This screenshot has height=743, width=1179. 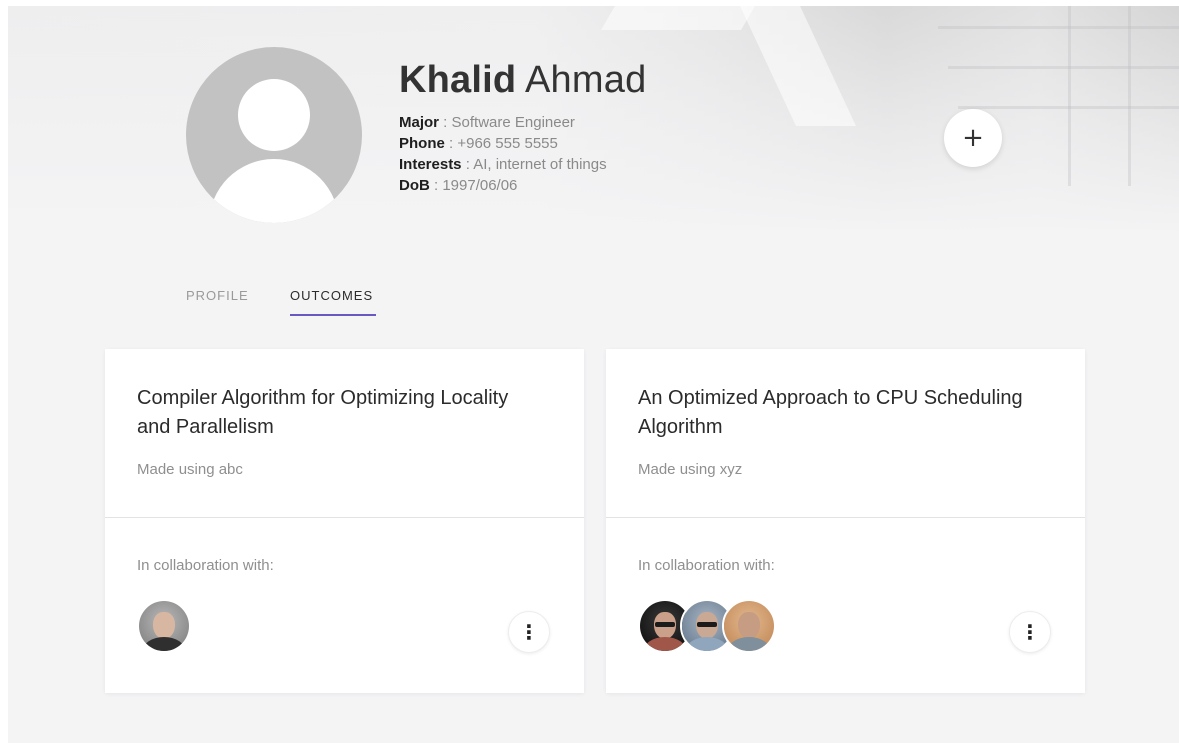 What do you see at coordinates (534, 164) in the screenshot?
I see `info-value: : AI, internet of things` at bounding box center [534, 164].